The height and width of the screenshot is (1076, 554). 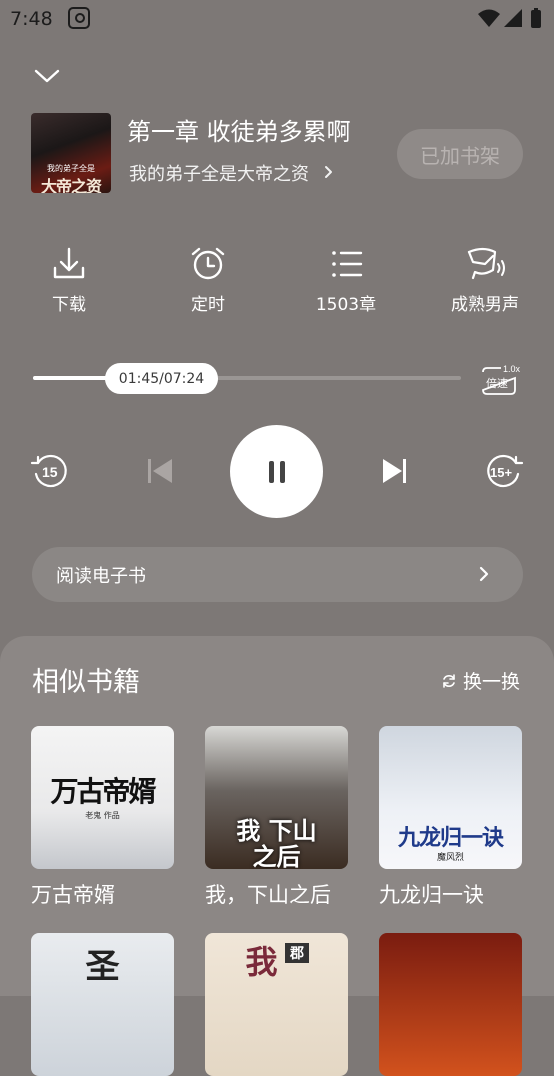 I want to click on skip-next-icon, so click(x=394, y=471).